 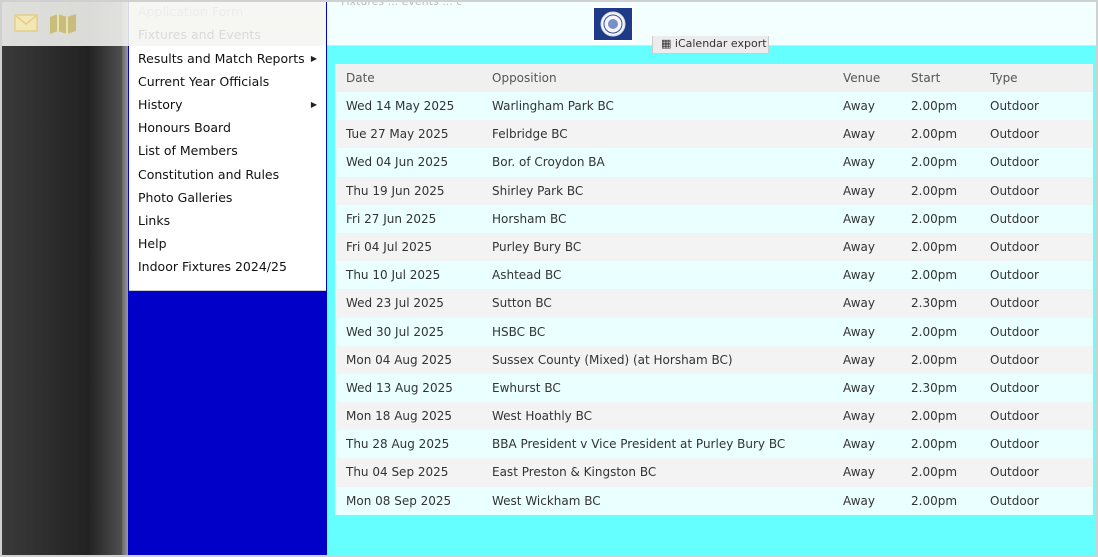 I want to click on column-header-start: Start, so click(x=925, y=78).